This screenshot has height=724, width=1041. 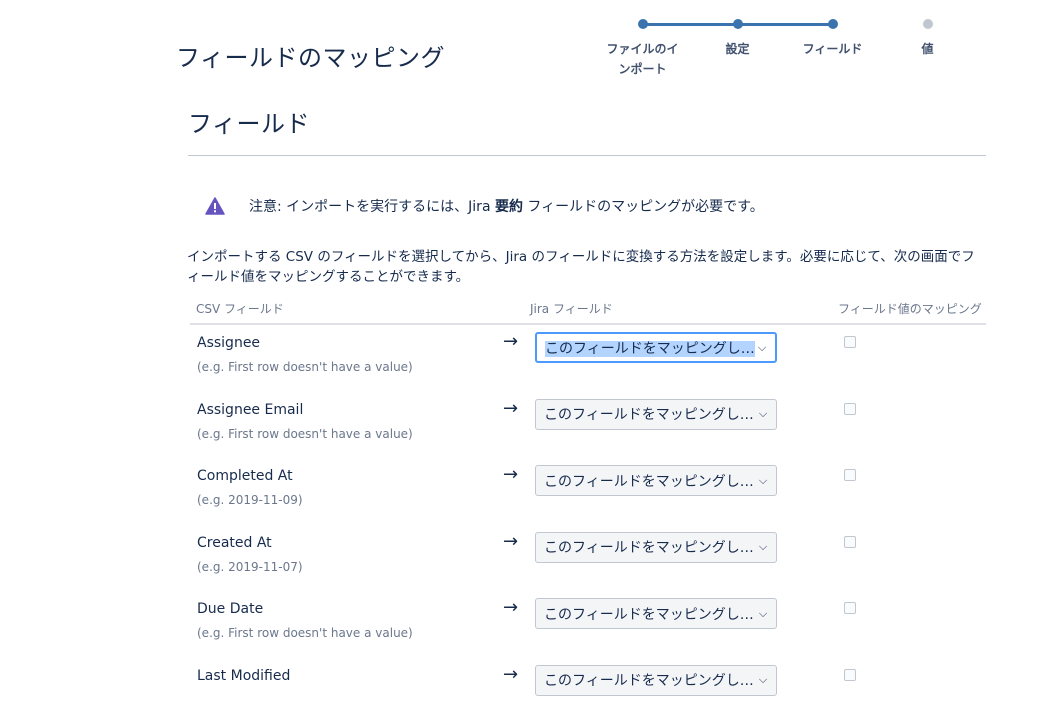 I want to click on csv-field-name: Last Modified, so click(x=243, y=676).